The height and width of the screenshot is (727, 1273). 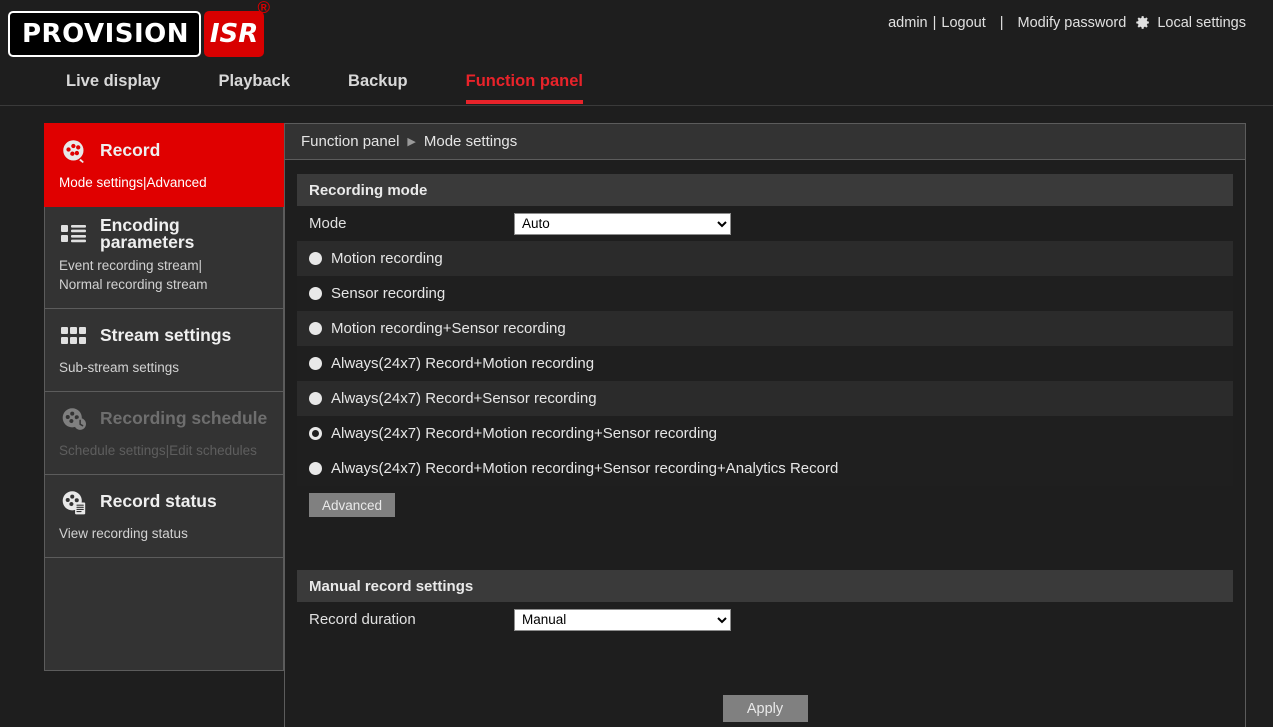 What do you see at coordinates (765, 258) in the screenshot?
I see `recording-option-row: Motion recording` at bounding box center [765, 258].